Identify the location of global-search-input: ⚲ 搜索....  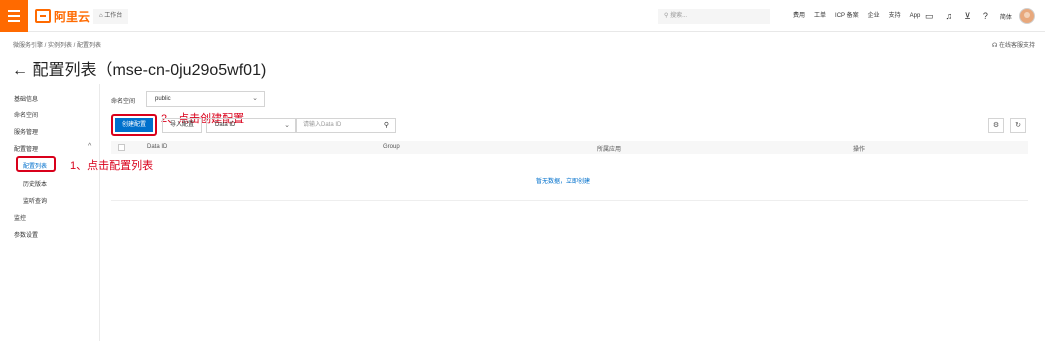
(714, 16).